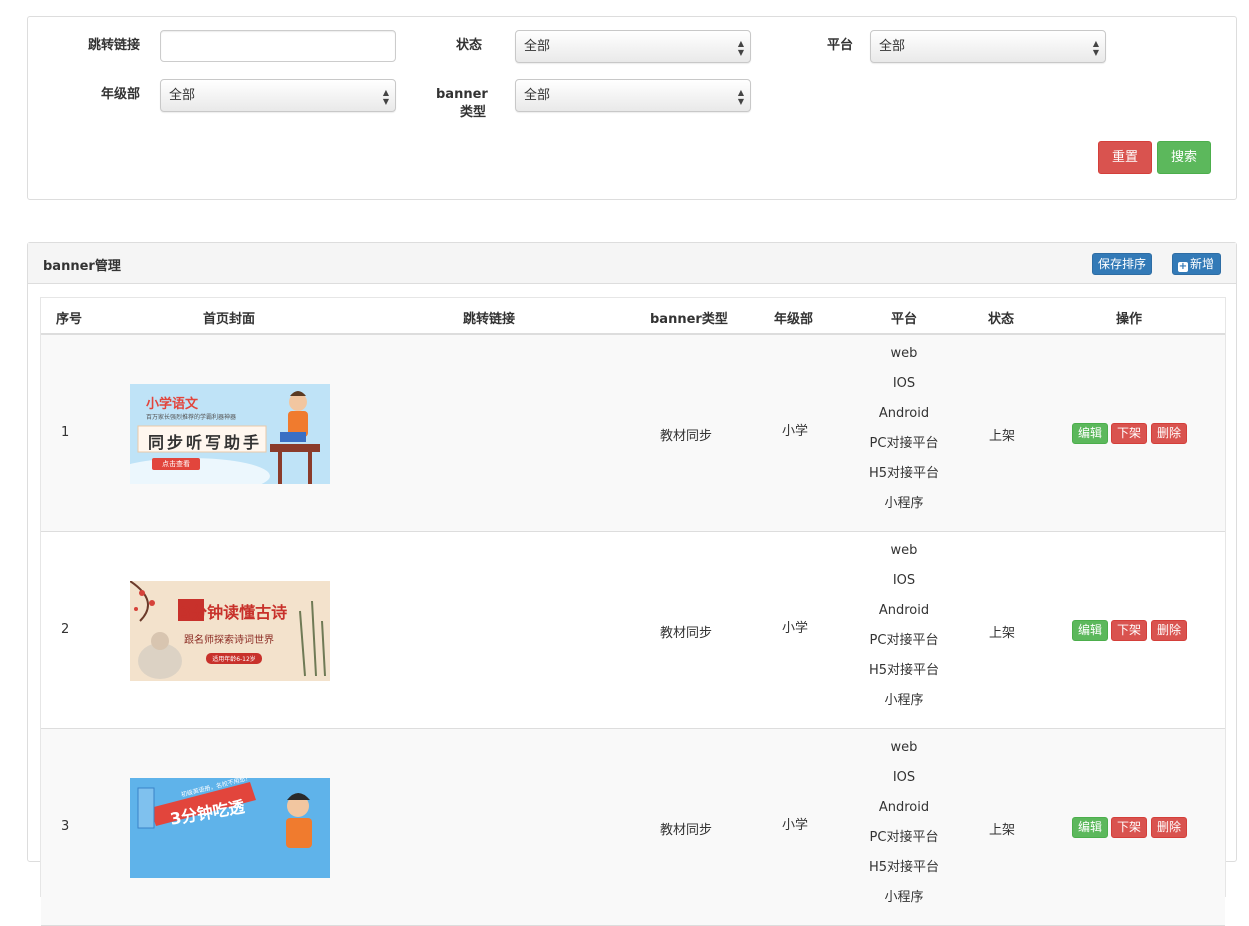 Image resolution: width=1249 pixels, height=926 pixels. Describe the element at coordinates (182, 95) in the screenshot. I see `grade-filter-value: 全部` at that location.